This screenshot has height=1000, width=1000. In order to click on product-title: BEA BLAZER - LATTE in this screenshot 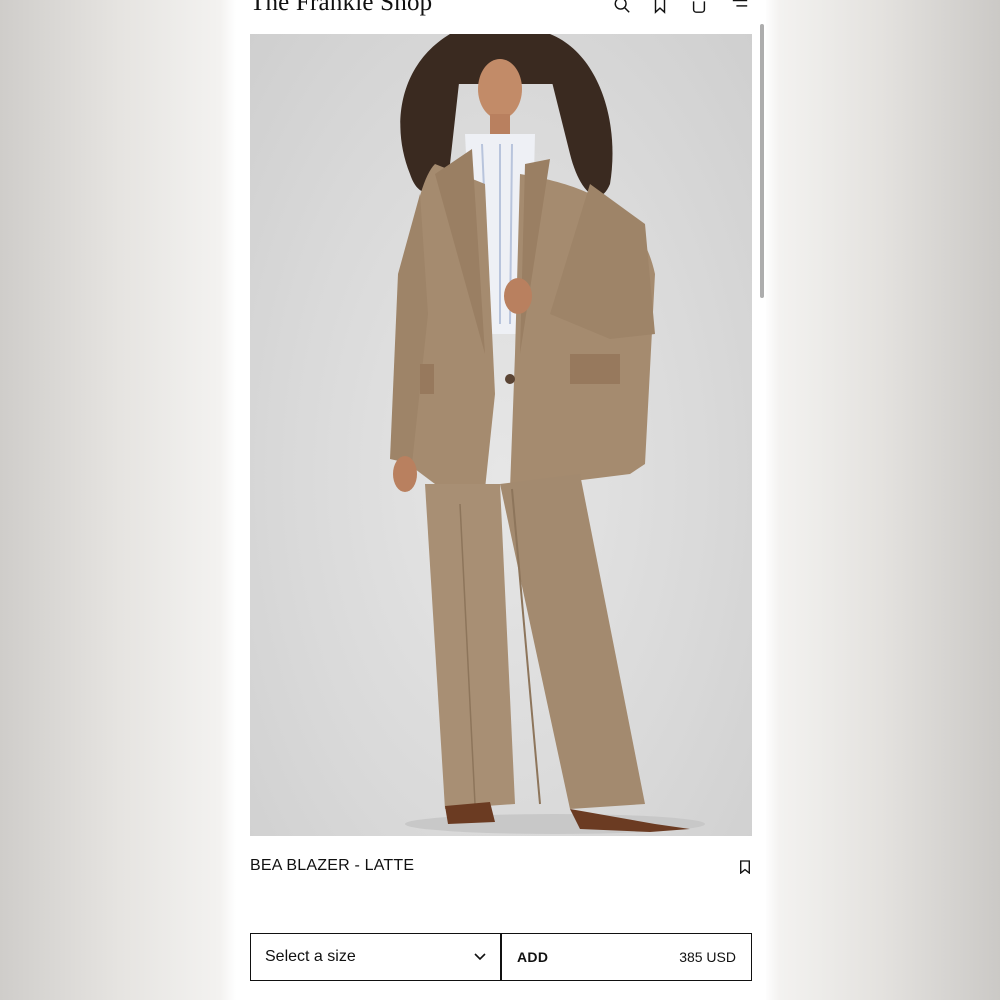, I will do `click(332, 865)`.